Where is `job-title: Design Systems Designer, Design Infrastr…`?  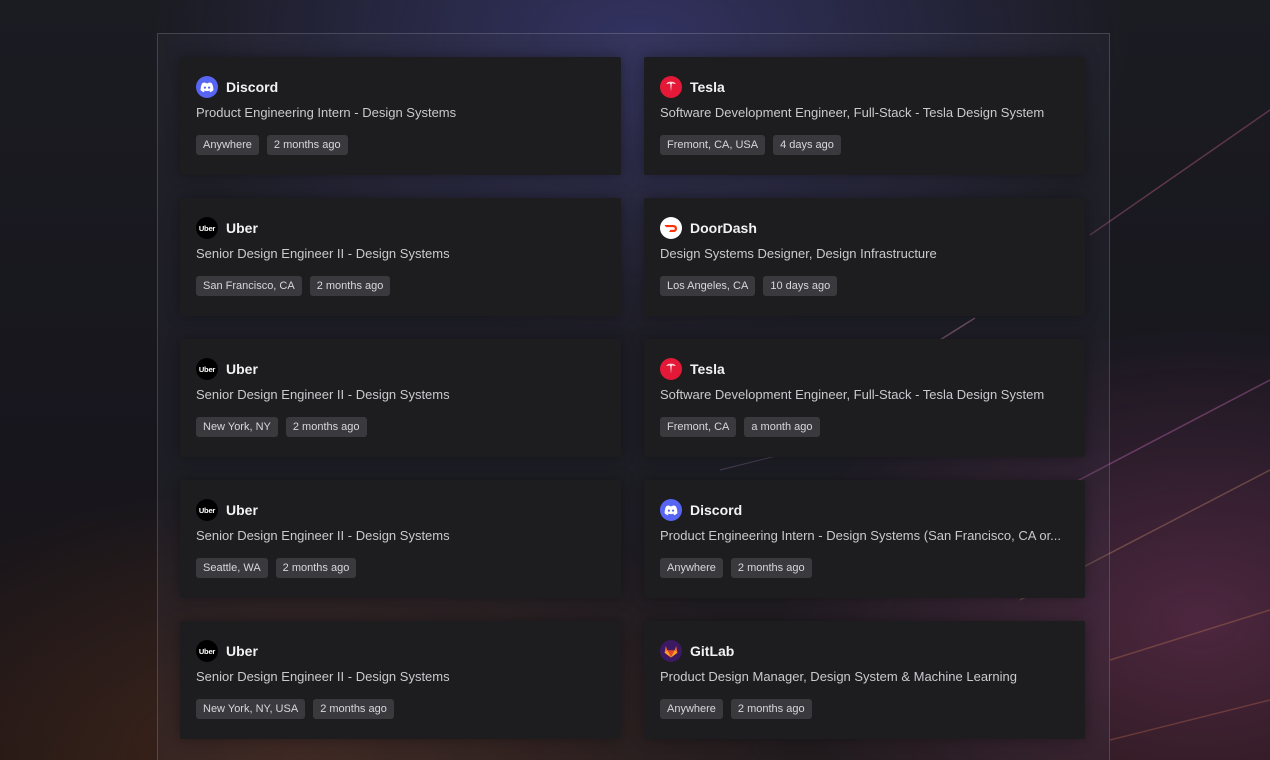 job-title: Design Systems Designer, Design Infrastr… is located at coordinates (798, 253).